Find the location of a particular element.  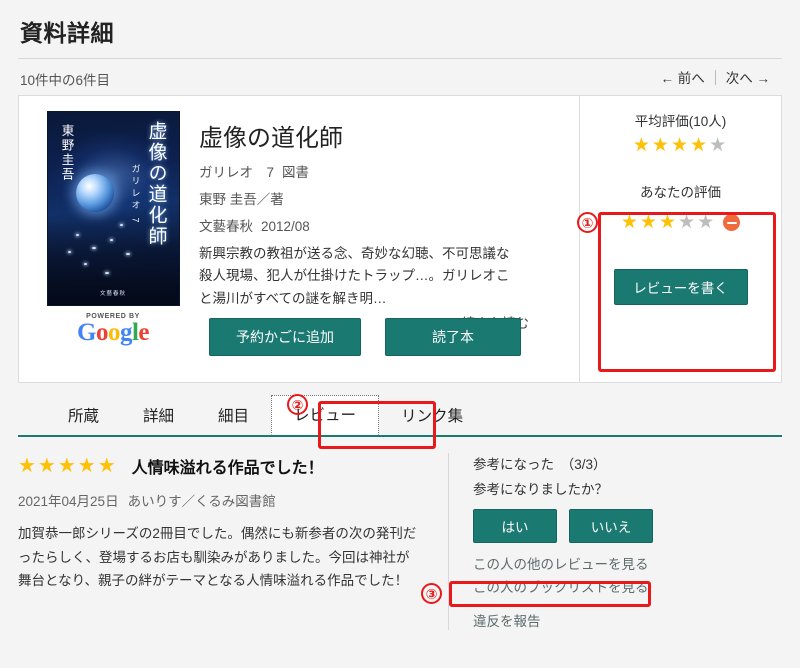

pager: ← 前へ 次へ → is located at coordinates (715, 77).